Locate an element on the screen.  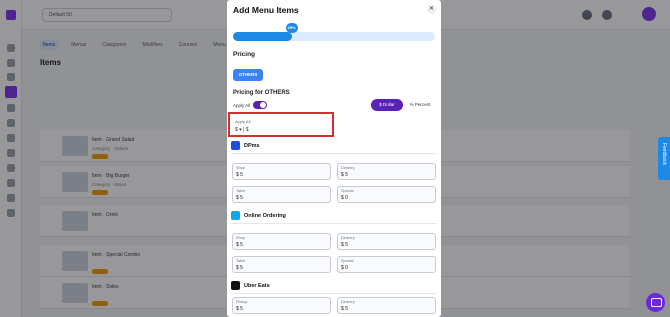
pricing-heading: Pricing is located at coordinates (244, 54).